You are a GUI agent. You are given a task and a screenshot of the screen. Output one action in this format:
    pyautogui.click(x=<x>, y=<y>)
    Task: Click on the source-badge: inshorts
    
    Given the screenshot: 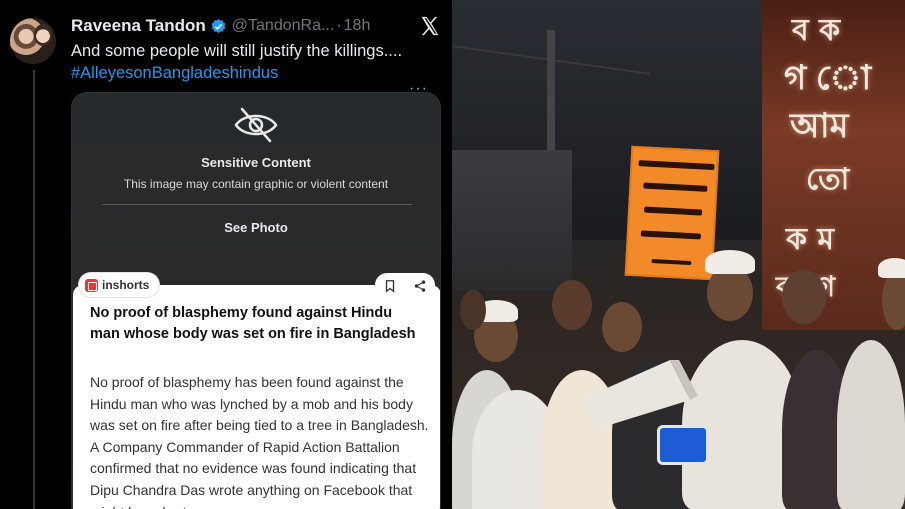 What is the action you would take?
    pyautogui.click(x=119, y=285)
    